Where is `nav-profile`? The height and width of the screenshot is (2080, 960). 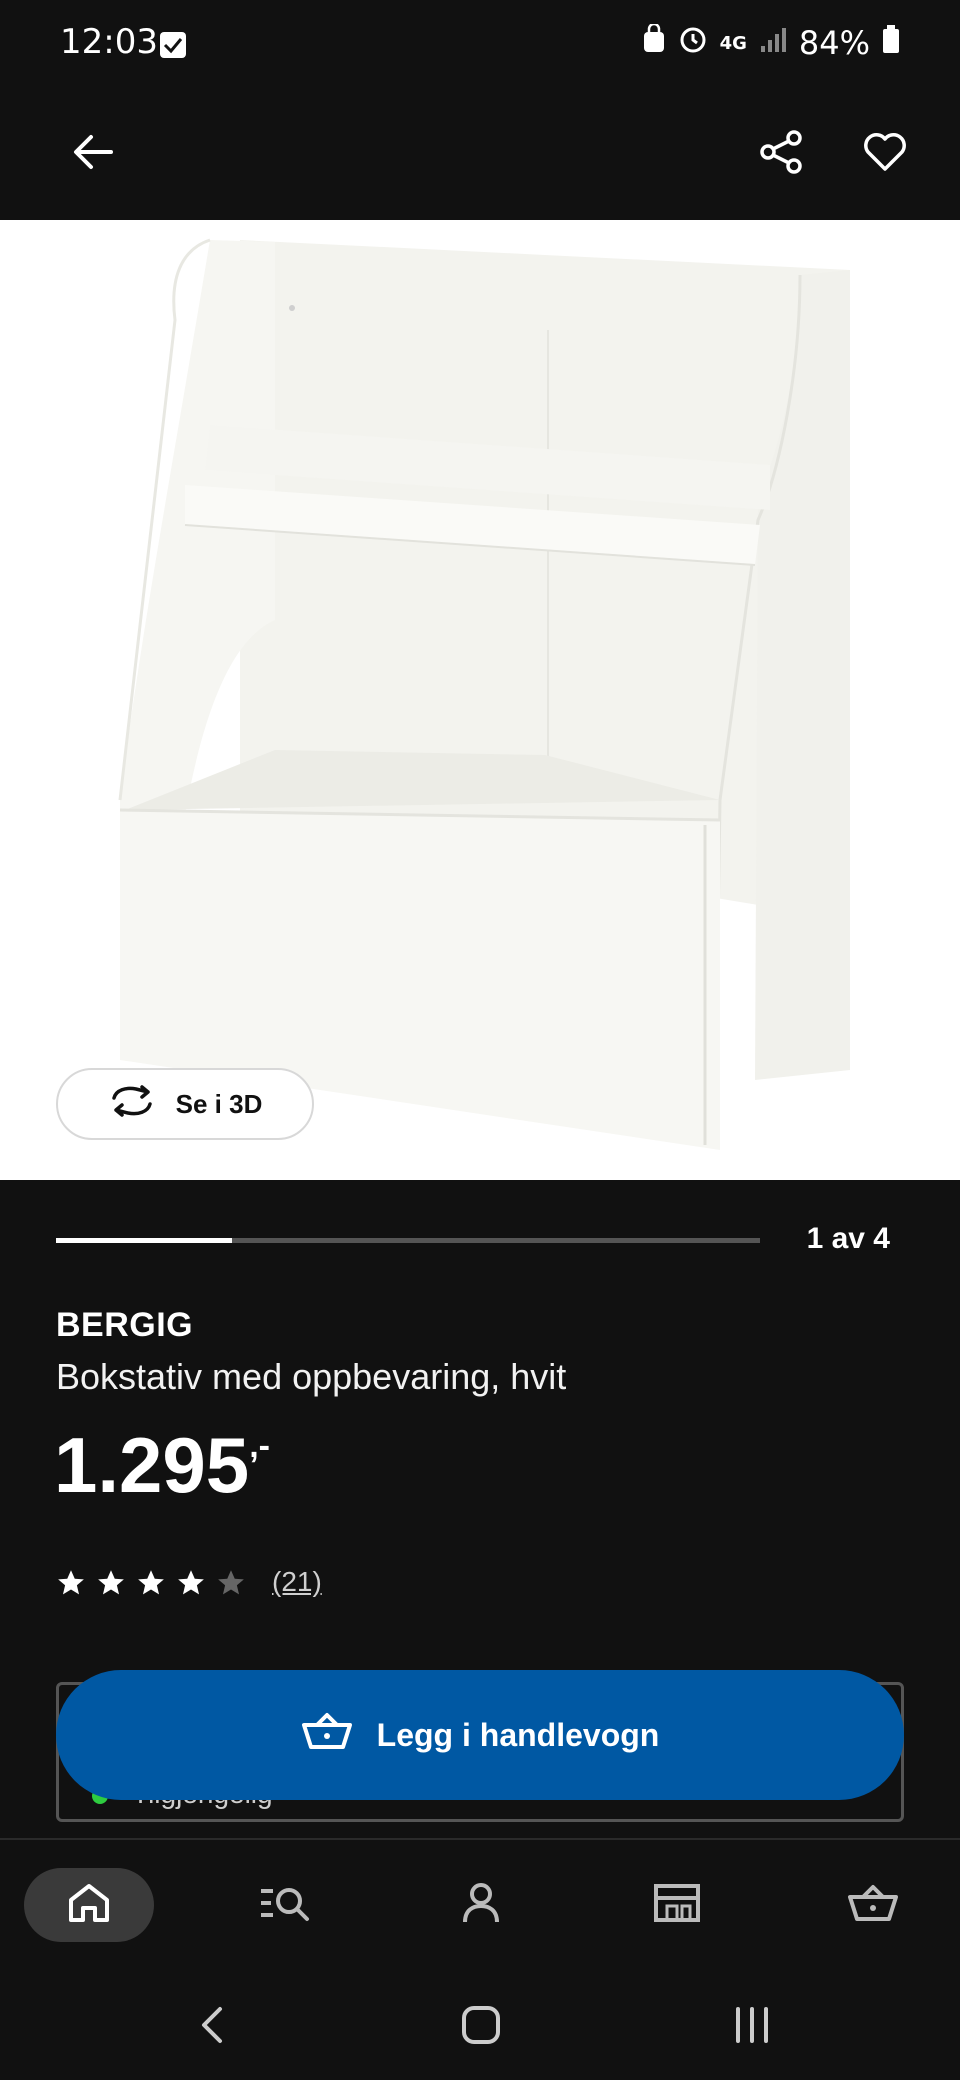 nav-profile is located at coordinates (481, 1905).